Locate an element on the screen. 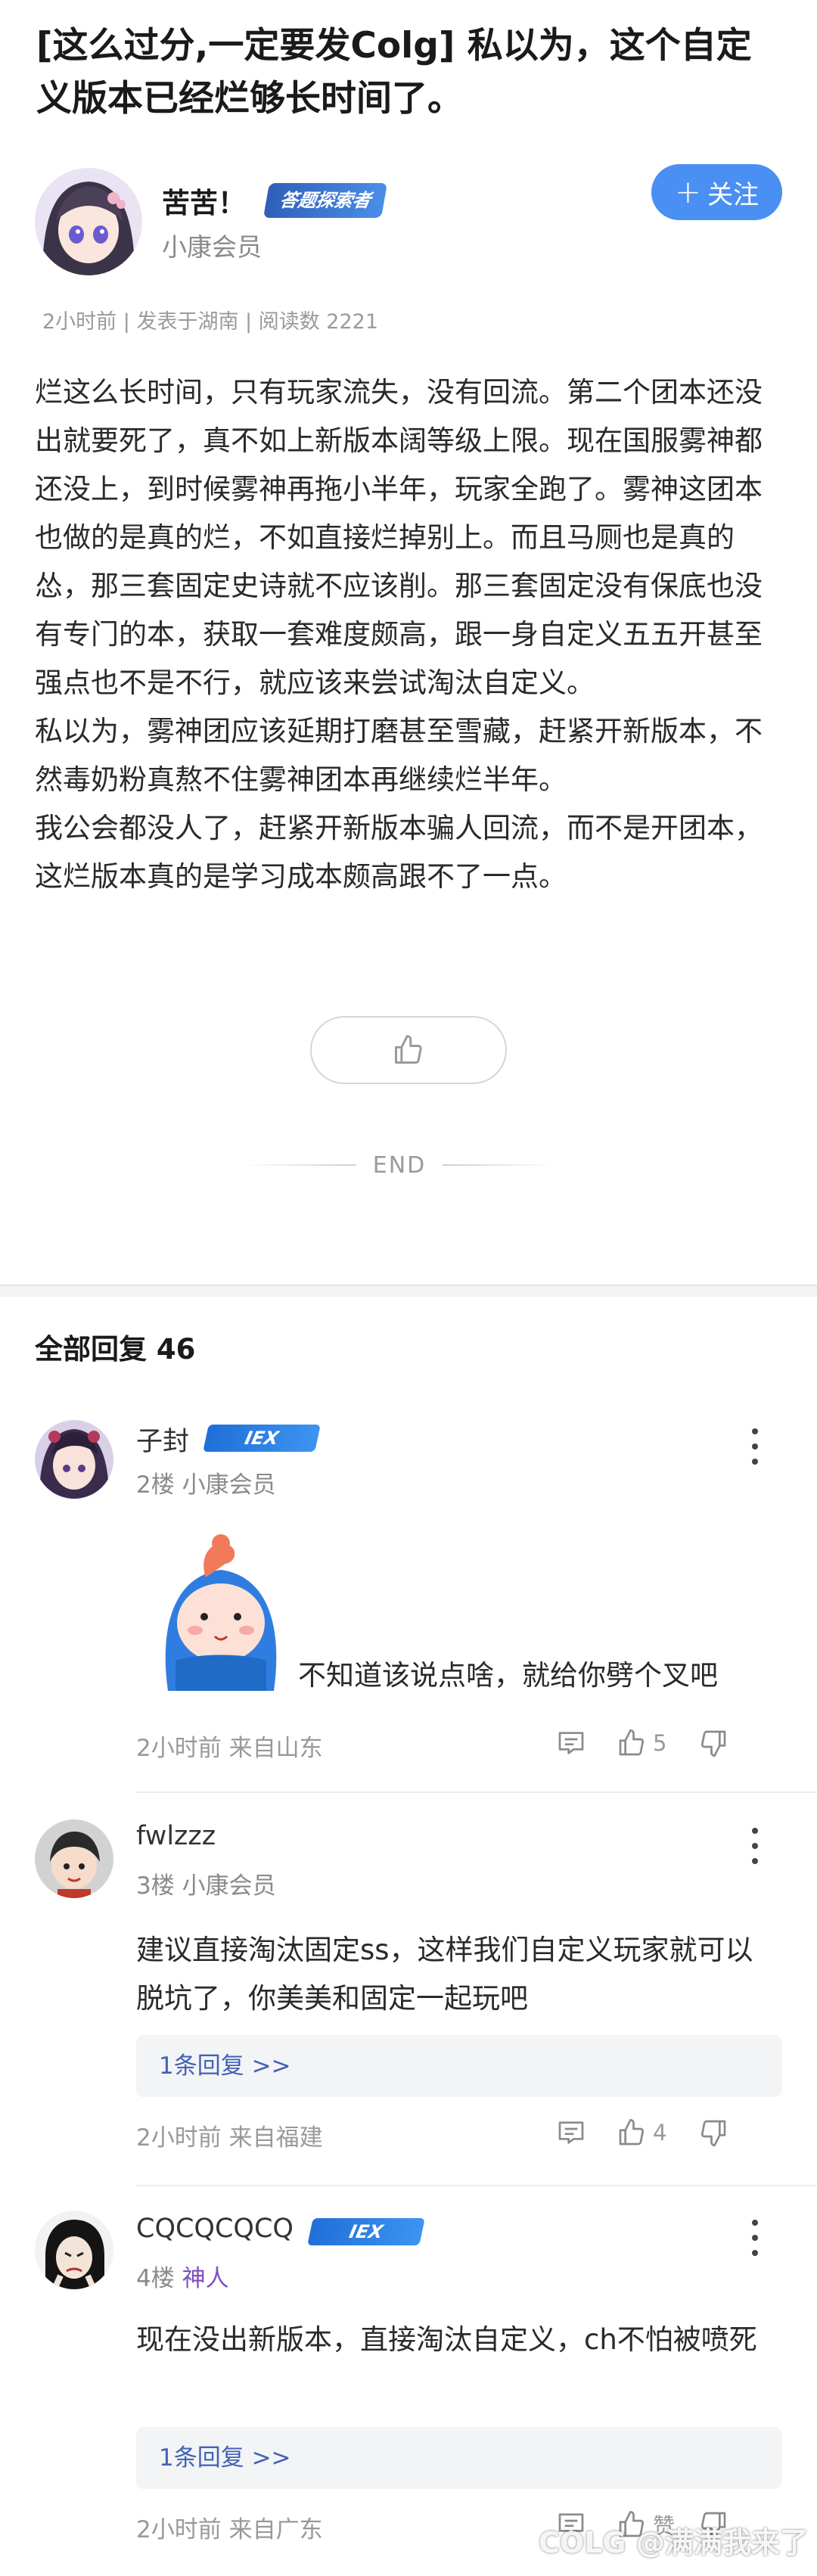 The height and width of the screenshot is (2576, 817). post-like-button is located at coordinates (408, 1050).